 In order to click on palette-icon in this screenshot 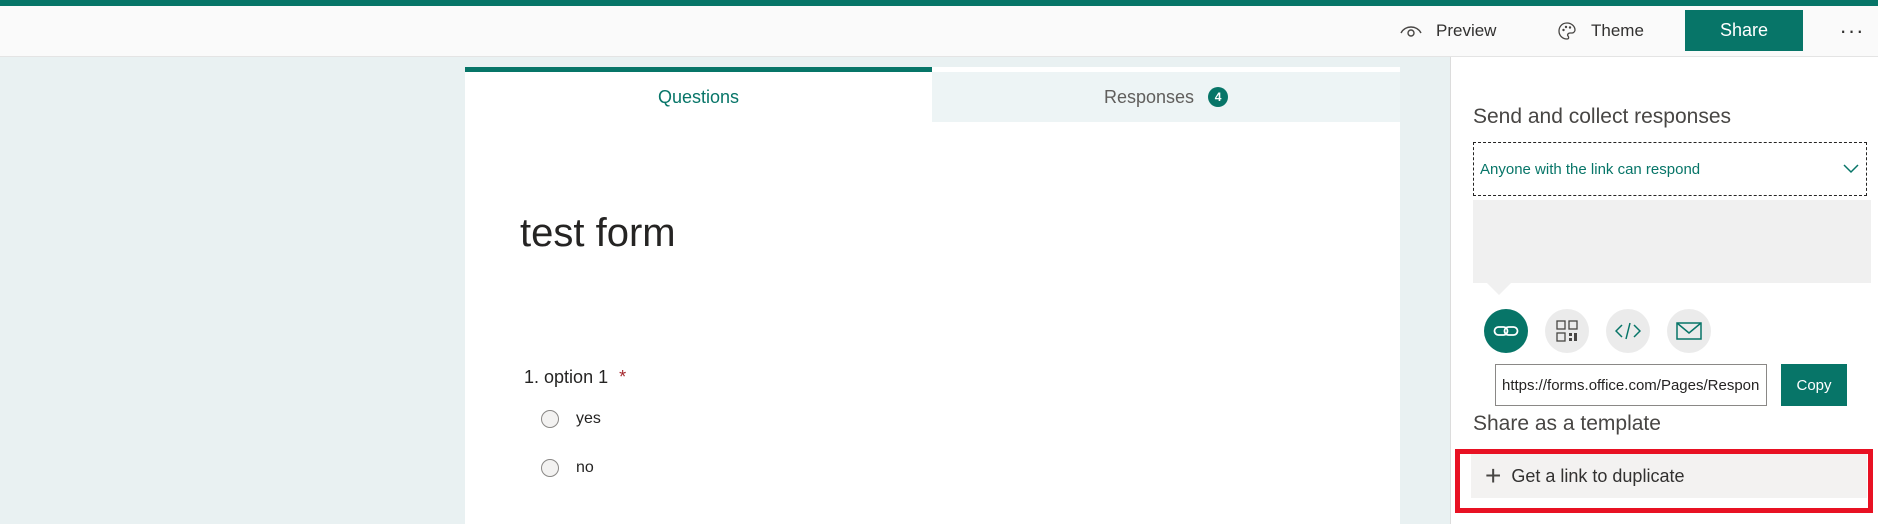, I will do `click(1567, 31)`.